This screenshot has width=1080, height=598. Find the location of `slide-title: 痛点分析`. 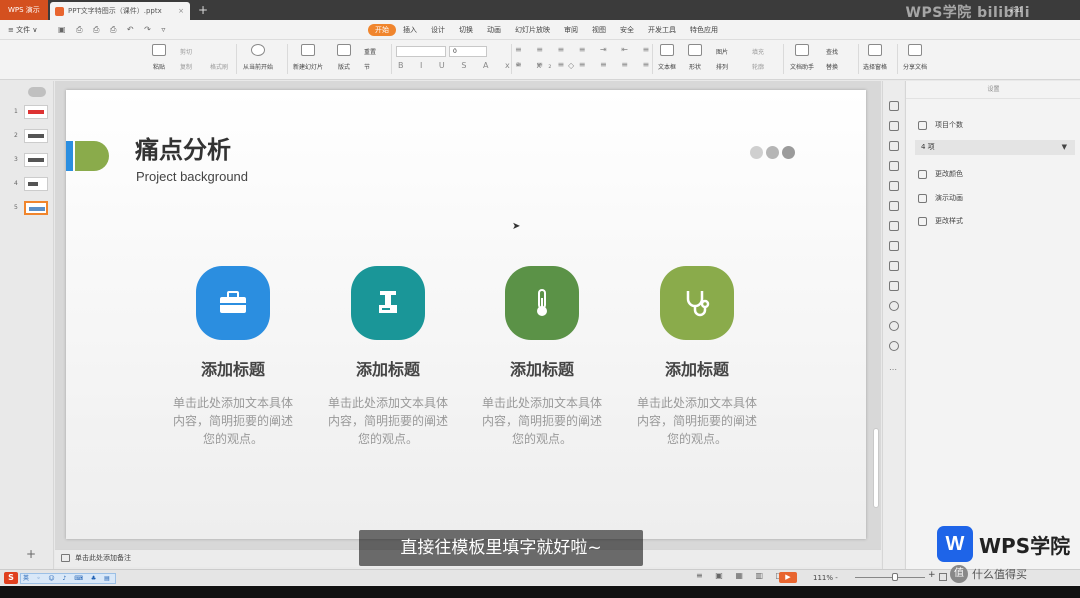

slide-title: 痛点分析 is located at coordinates (183, 147).